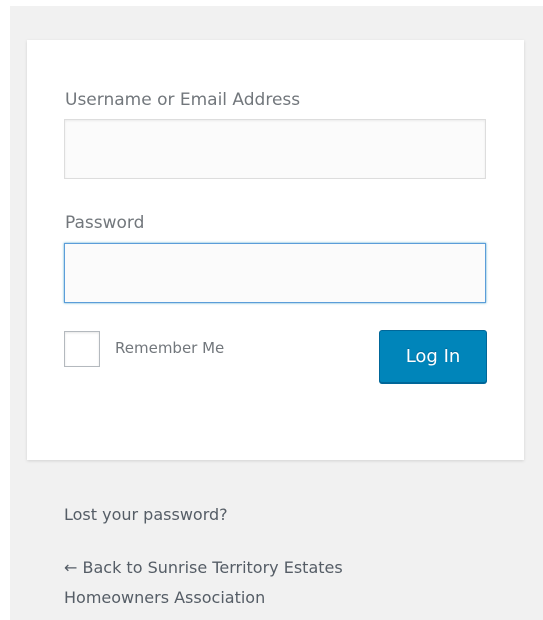 Image resolution: width=543 pixels, height=620 pixels. I want to click on password-label: Password, so click(105, 223).